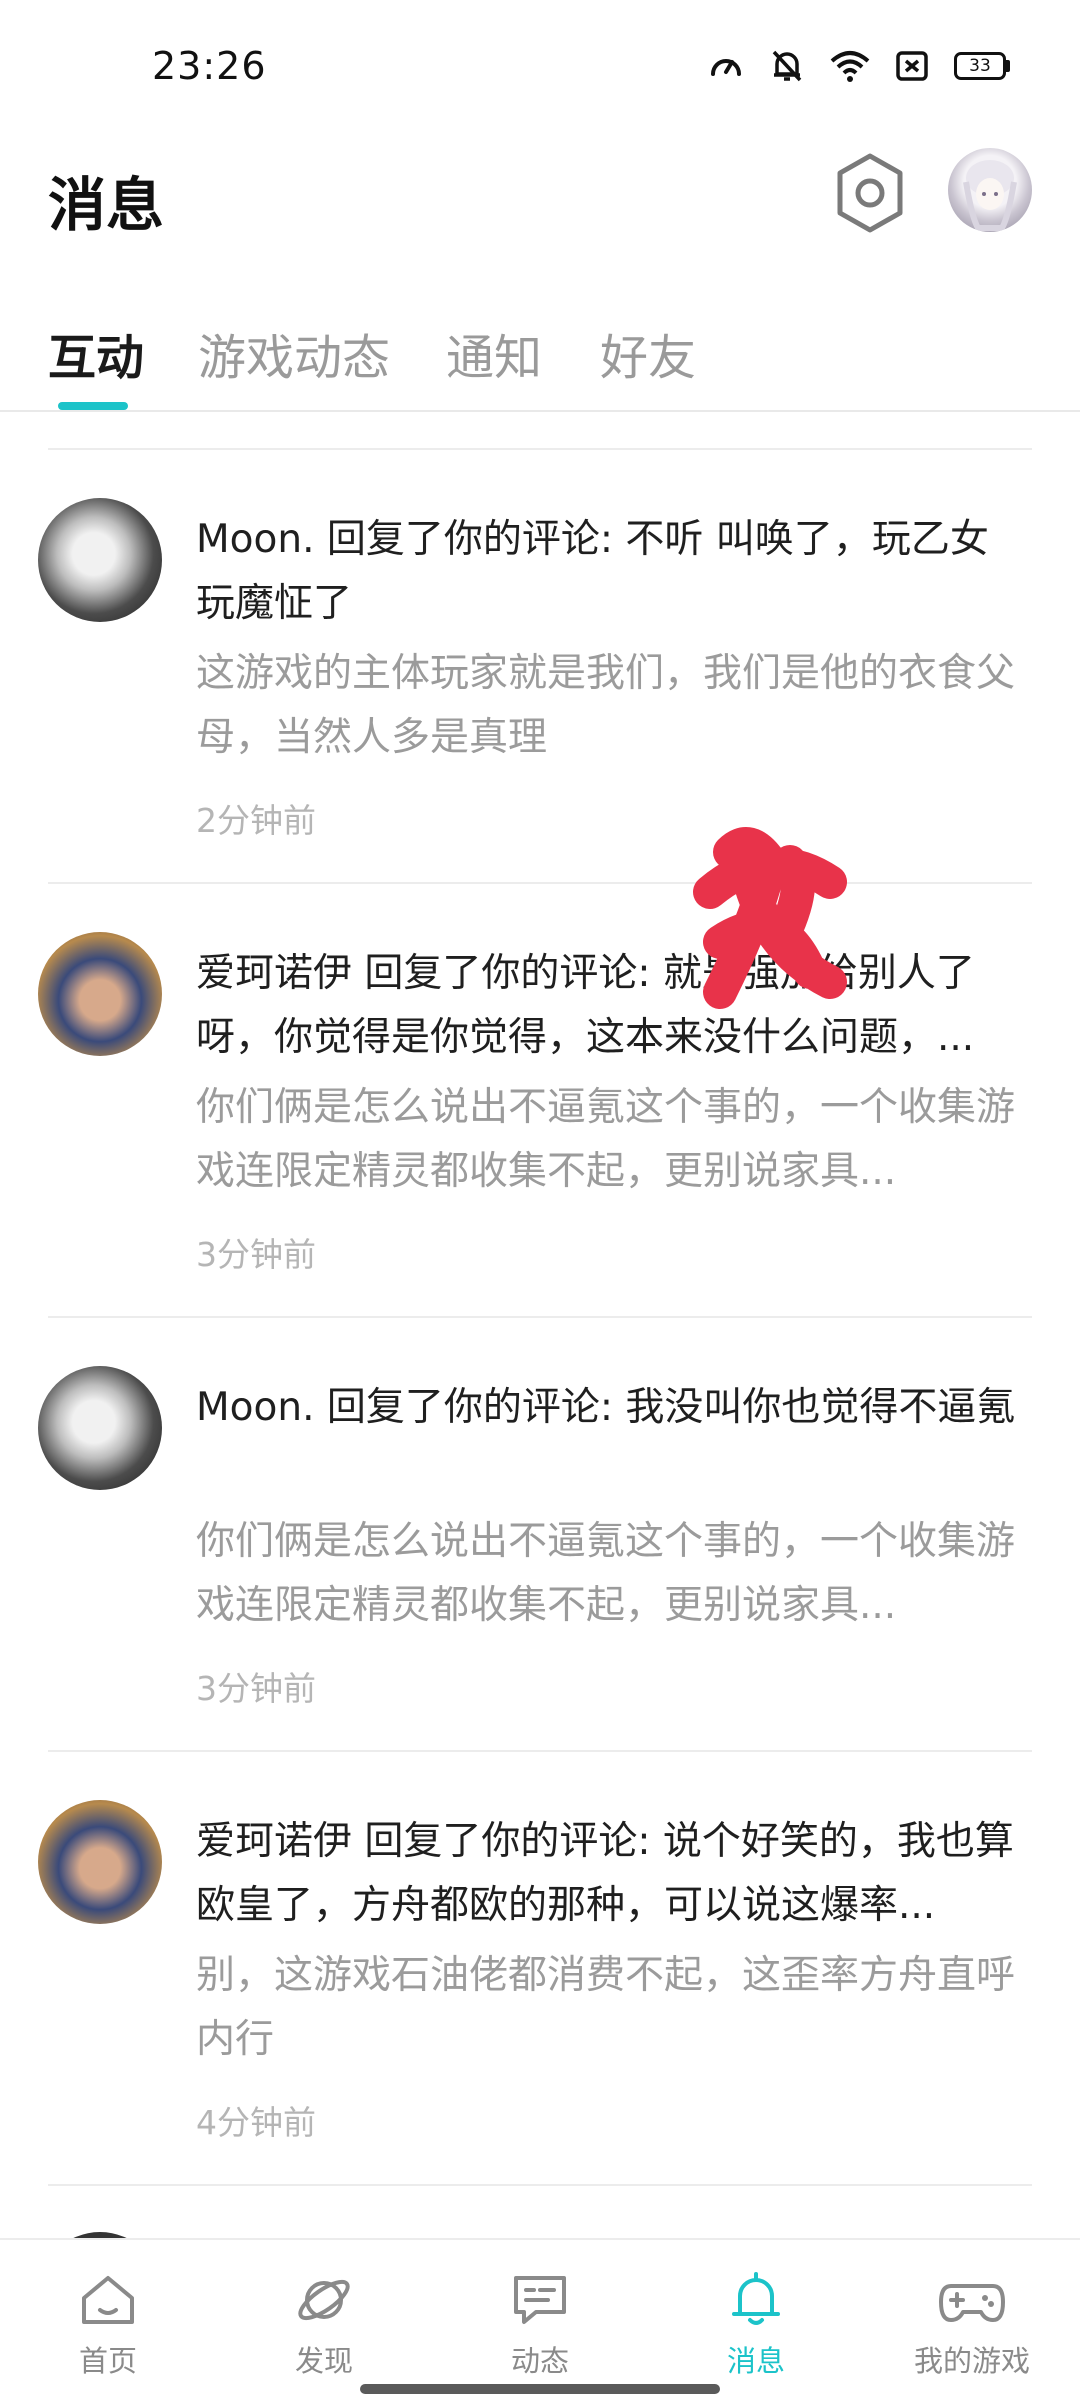 This screenshot has height=2400, width=1080. What do you see at coordinates (592, 571) in the screenshot?
I see `message-title: Moon. 回复了你的评论: 不听 叫唤了，玩乙女玩魔怔了` at bounding box center [592, 571].